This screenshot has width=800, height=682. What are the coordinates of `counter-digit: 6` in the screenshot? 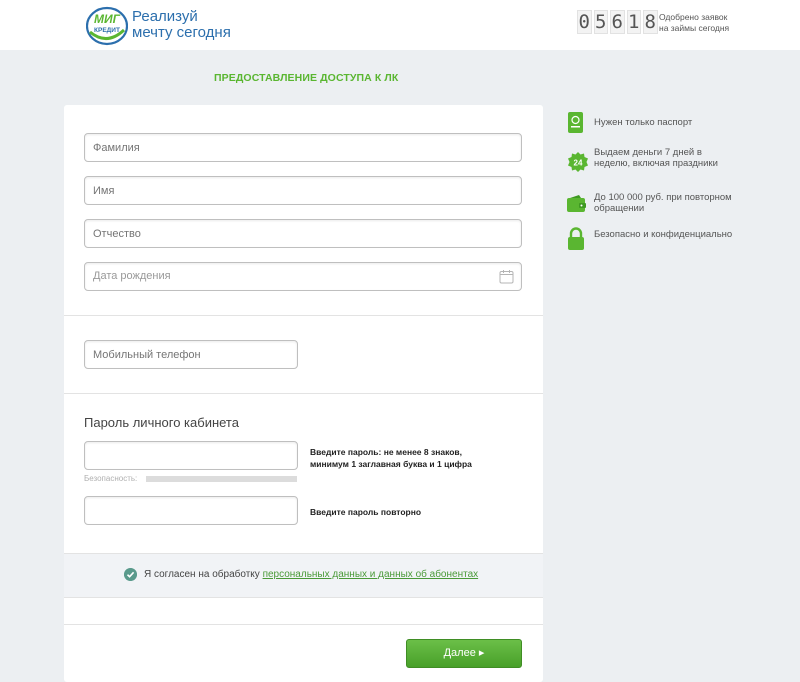 It's located at (617, 22).